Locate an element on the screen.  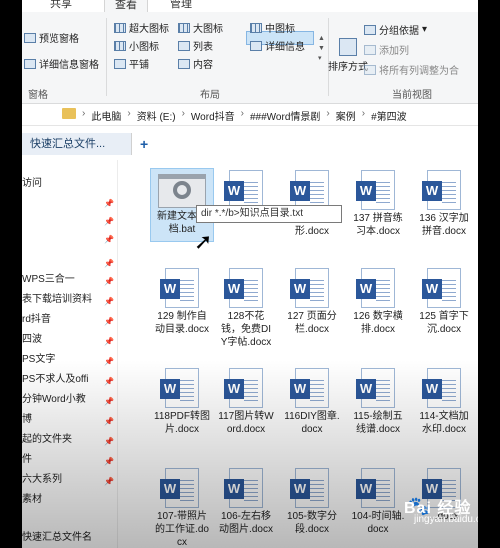
fit-columns-icon is located at coordinates (370, 69).